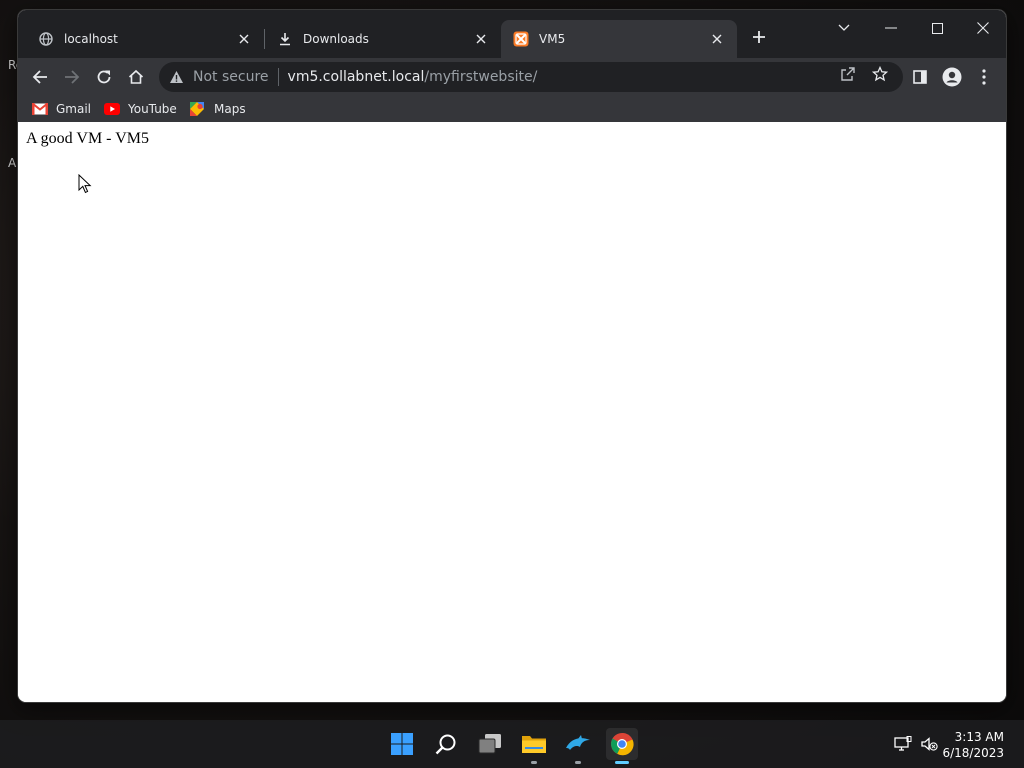 This screenshot has height=768, width=1024. I want to click on system-clock: 3:13 AM 6/18/2023, so click(973, 745).